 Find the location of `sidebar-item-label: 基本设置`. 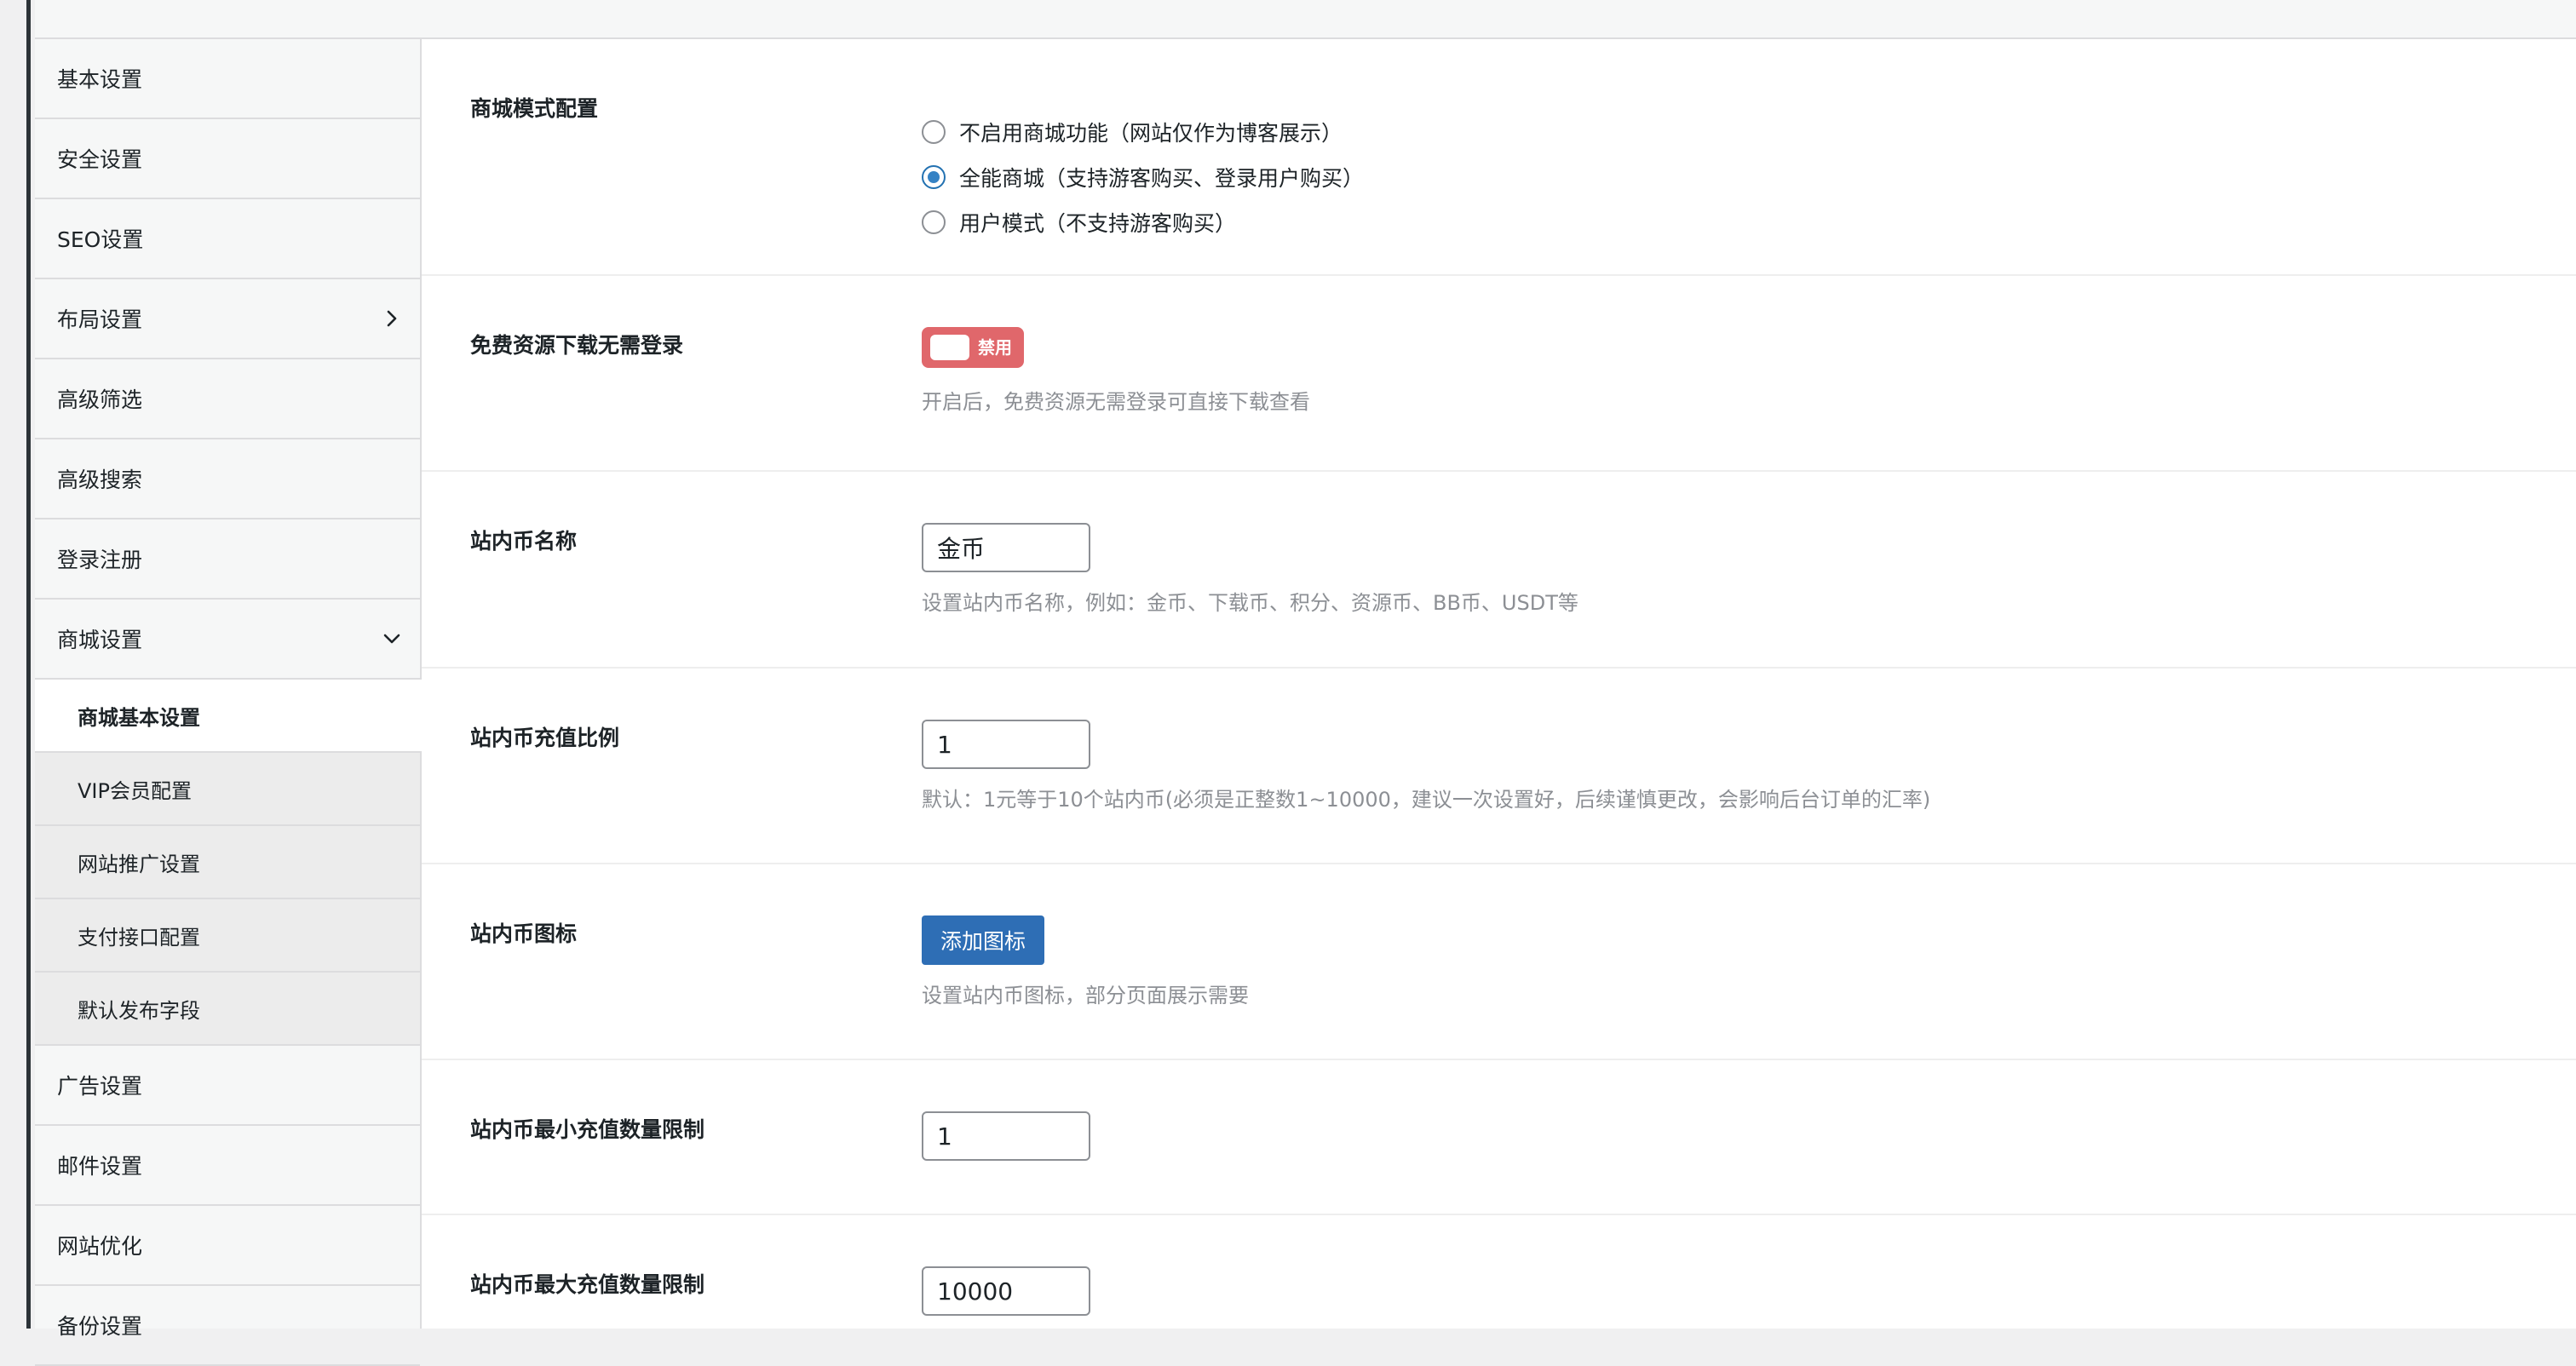

sidebar-item-label: 基本设置 is located at coordinates (100, 79).